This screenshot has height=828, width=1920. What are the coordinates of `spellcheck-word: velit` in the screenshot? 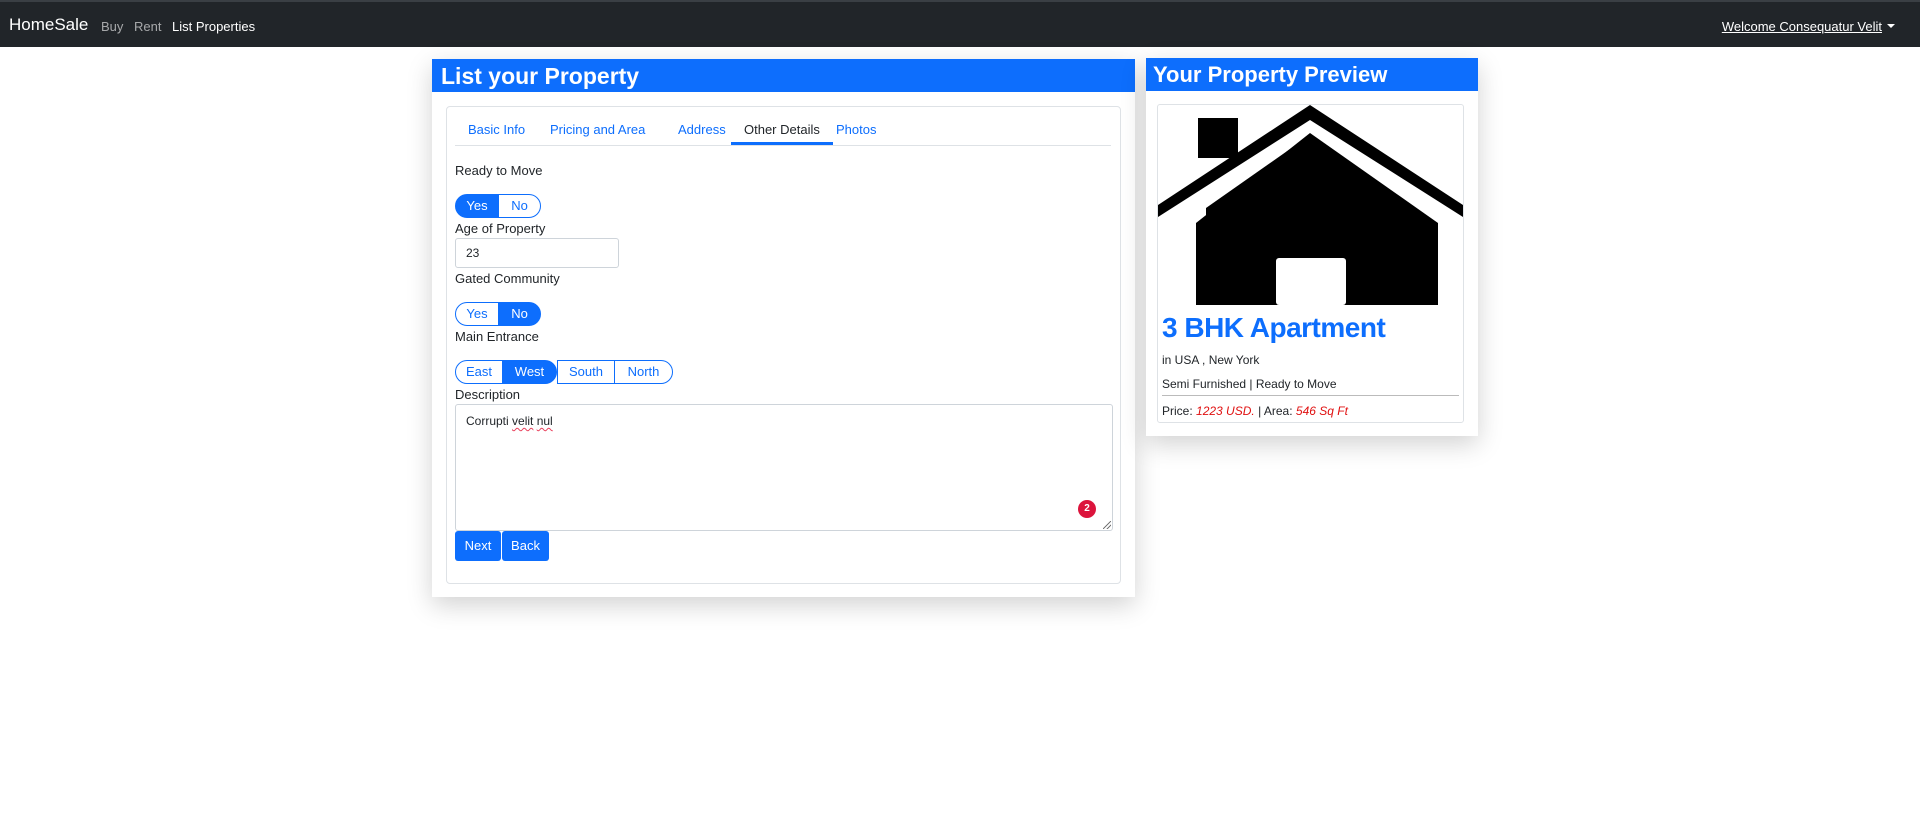 It's located at (523, 421).